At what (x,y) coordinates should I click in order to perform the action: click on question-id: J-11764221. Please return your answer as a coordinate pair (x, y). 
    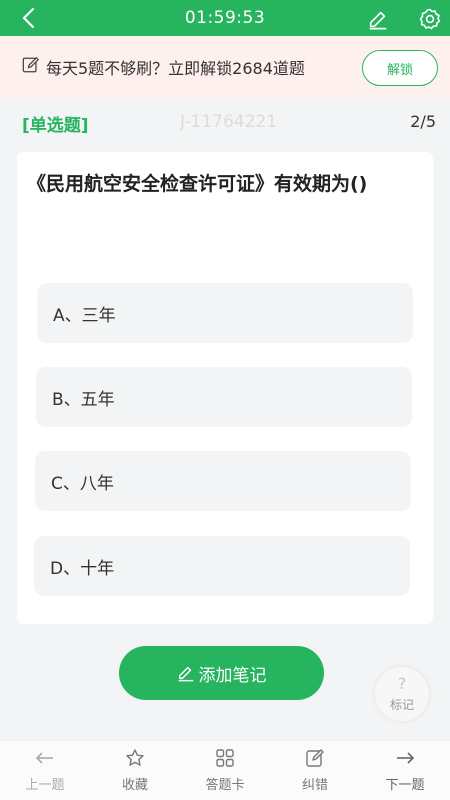
    Looking at the image, I should click on (229, 122).